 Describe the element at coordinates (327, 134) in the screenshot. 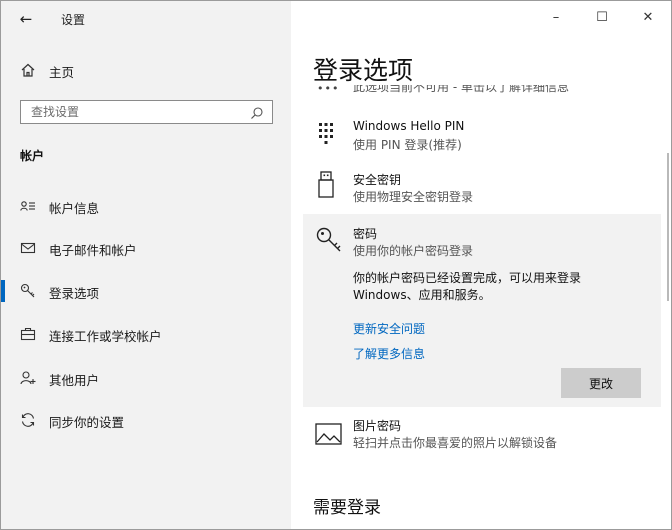

I see `pin-keypad-icon` at that location.